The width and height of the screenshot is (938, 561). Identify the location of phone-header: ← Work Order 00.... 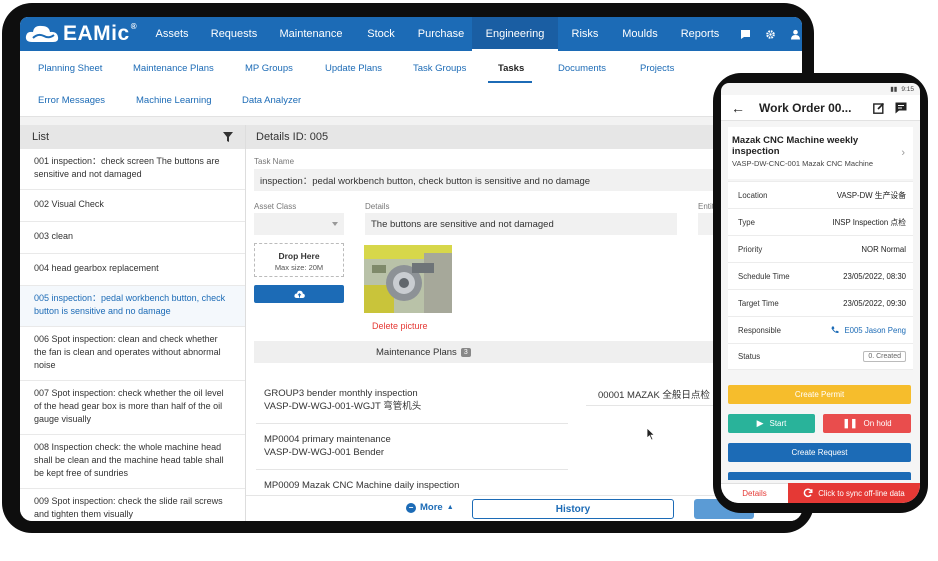
(820, 108).